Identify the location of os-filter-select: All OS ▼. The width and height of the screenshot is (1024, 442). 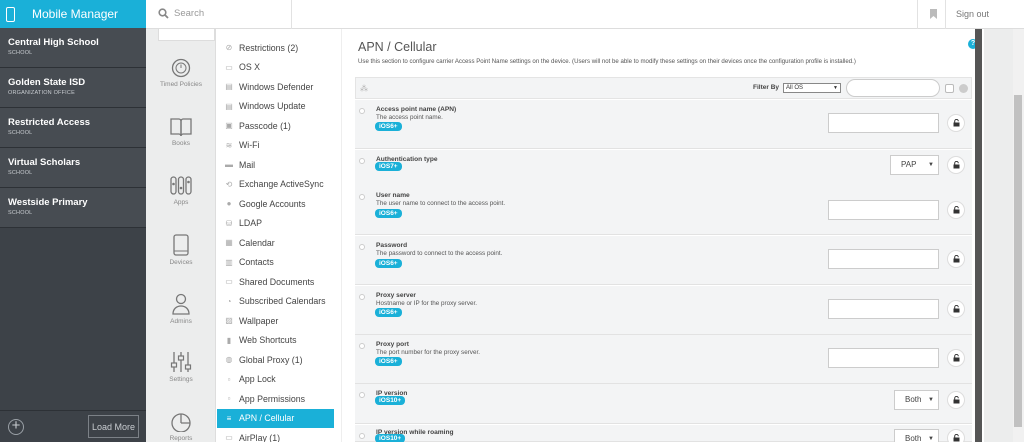
(812, 88).